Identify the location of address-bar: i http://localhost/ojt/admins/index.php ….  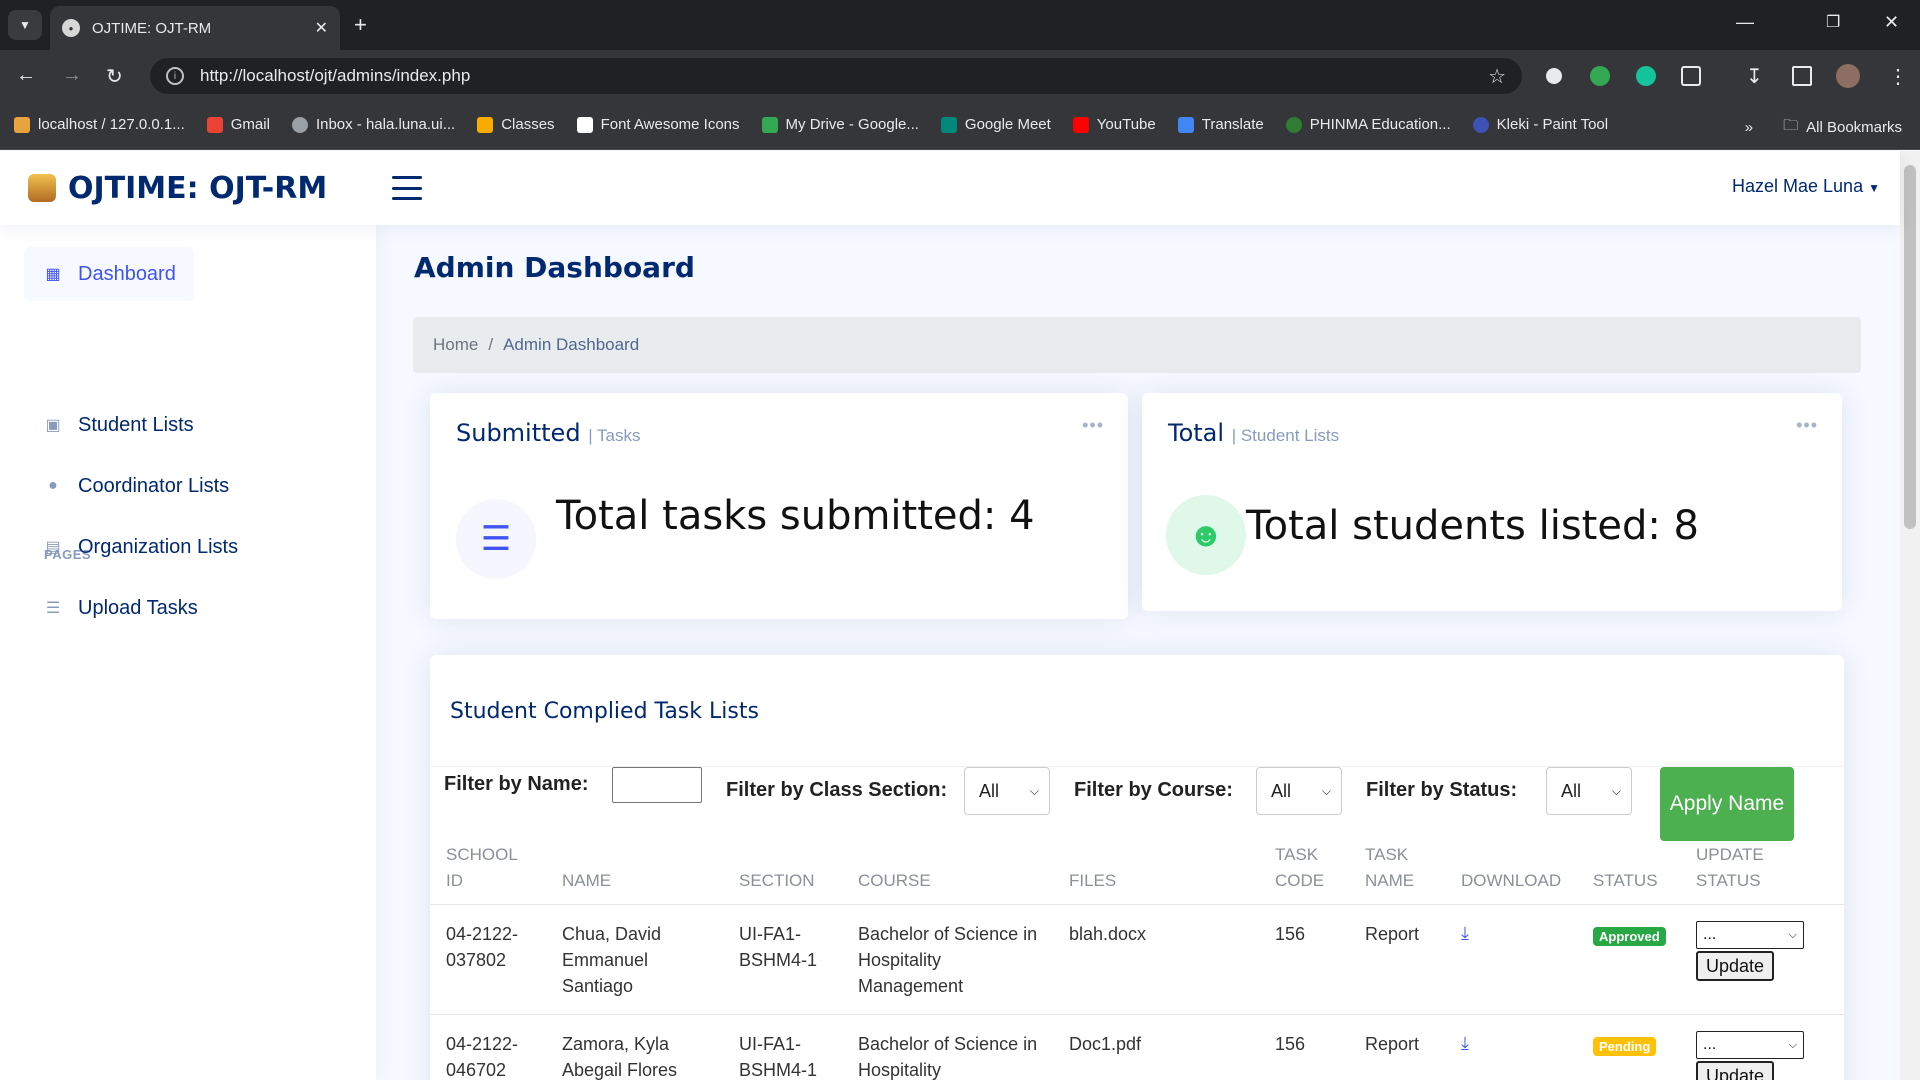
(836, 76).